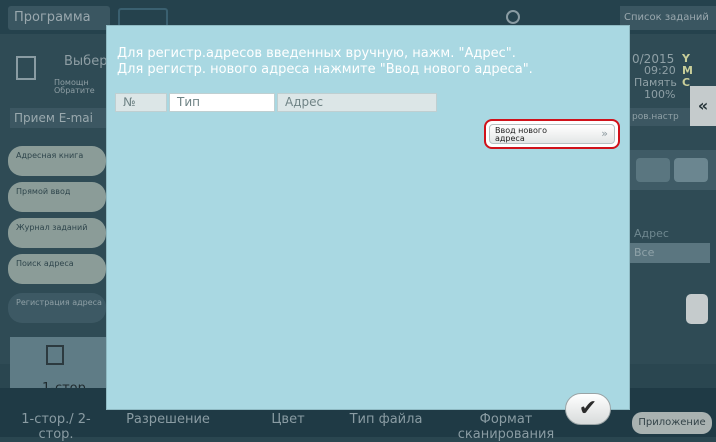 This screenshot has height=442, width=716. I want to click on double-chevron-left-icon: «, so click(703, 105).